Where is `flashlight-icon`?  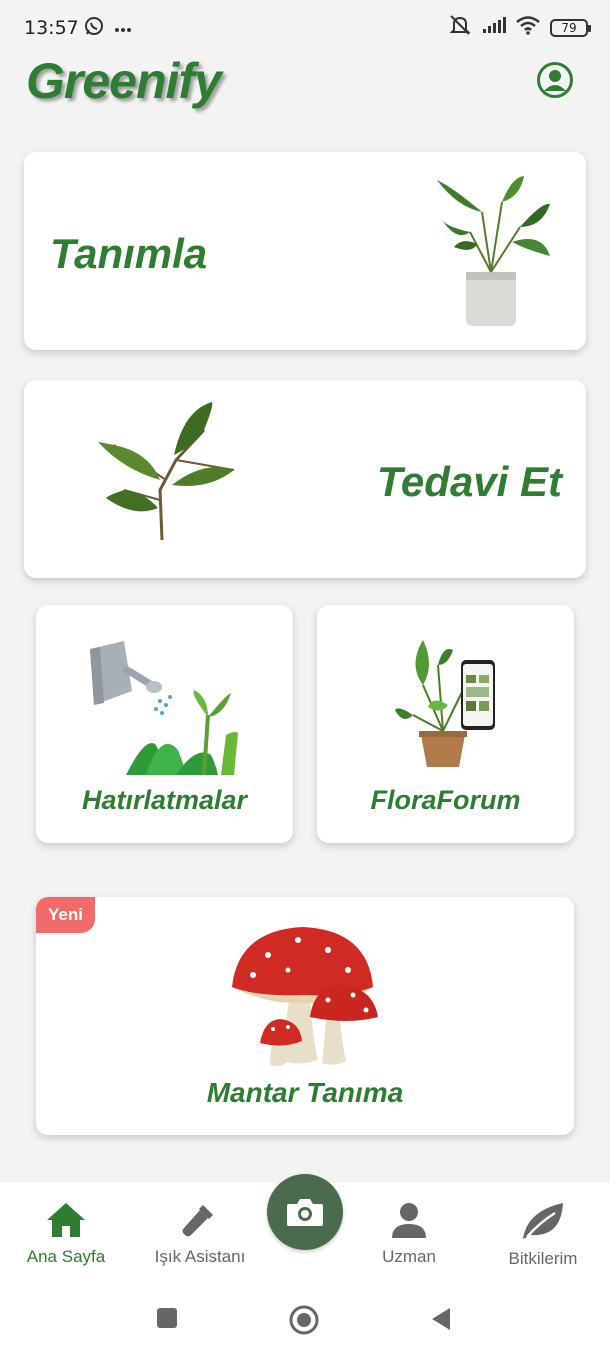
flashlight-icon is located at coordinates (197, 1221).